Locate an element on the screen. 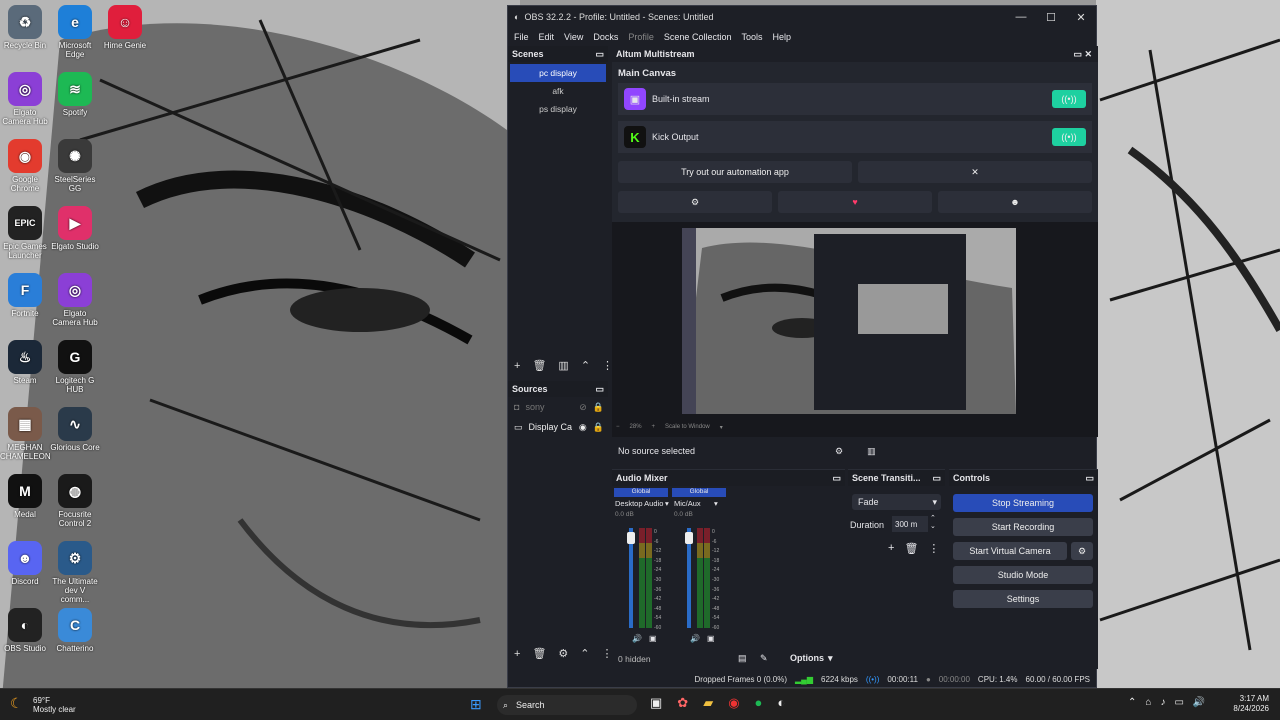 Image resolution: width=1280 pixels, height=720 pixels. zoom-in-button: + is located at coordinates (654, 427).